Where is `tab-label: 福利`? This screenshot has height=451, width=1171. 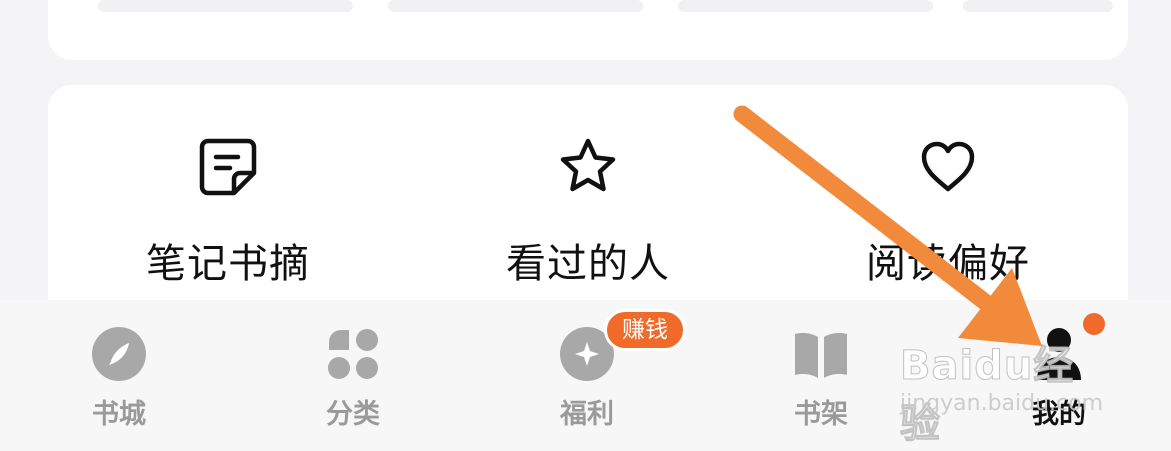 tab-label: 福利 is located at coordinates (587, 414).